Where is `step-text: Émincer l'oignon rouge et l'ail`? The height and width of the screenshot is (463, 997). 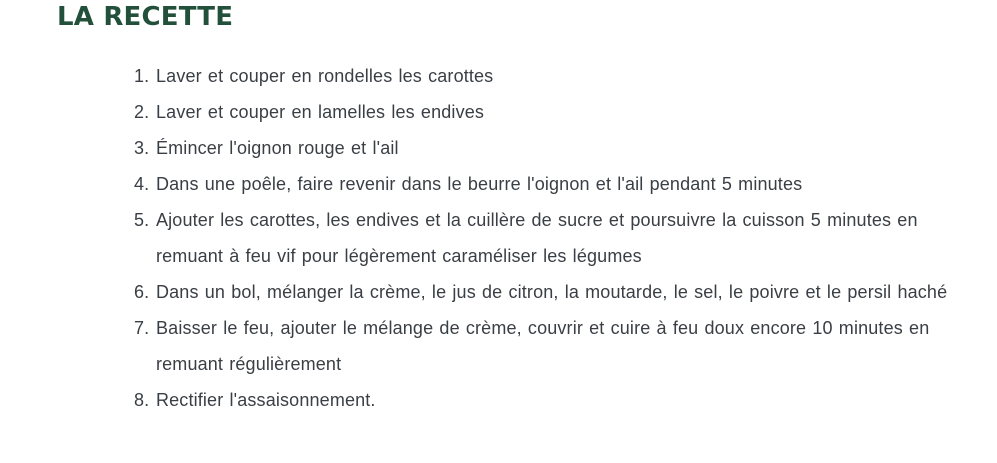
step-text: Émincer l'oignon rouge et l'ail is located at coordinates (277, 148).